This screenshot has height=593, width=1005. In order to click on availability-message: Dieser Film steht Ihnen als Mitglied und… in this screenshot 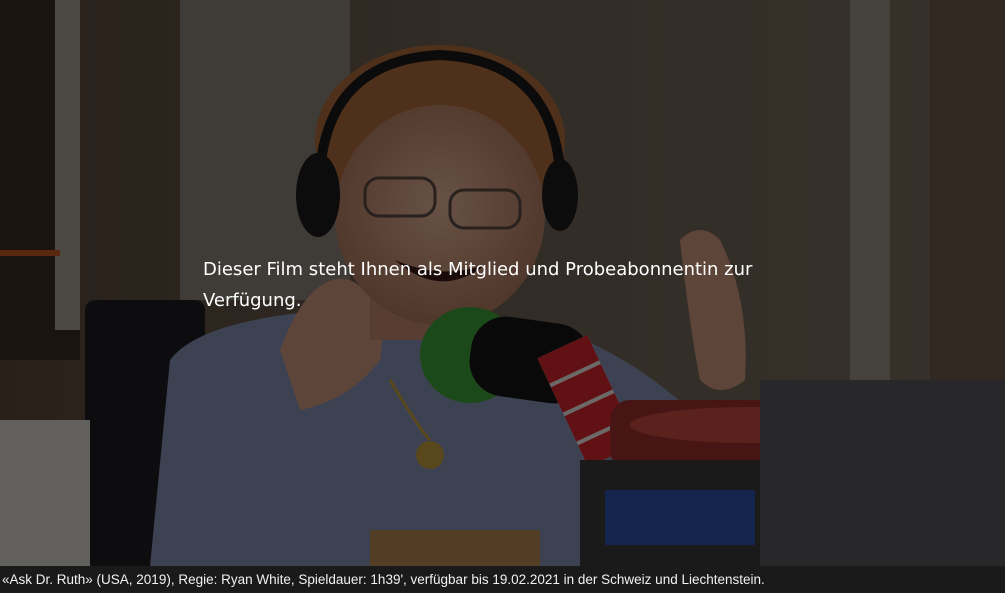, I will do `click(478, 285)`.